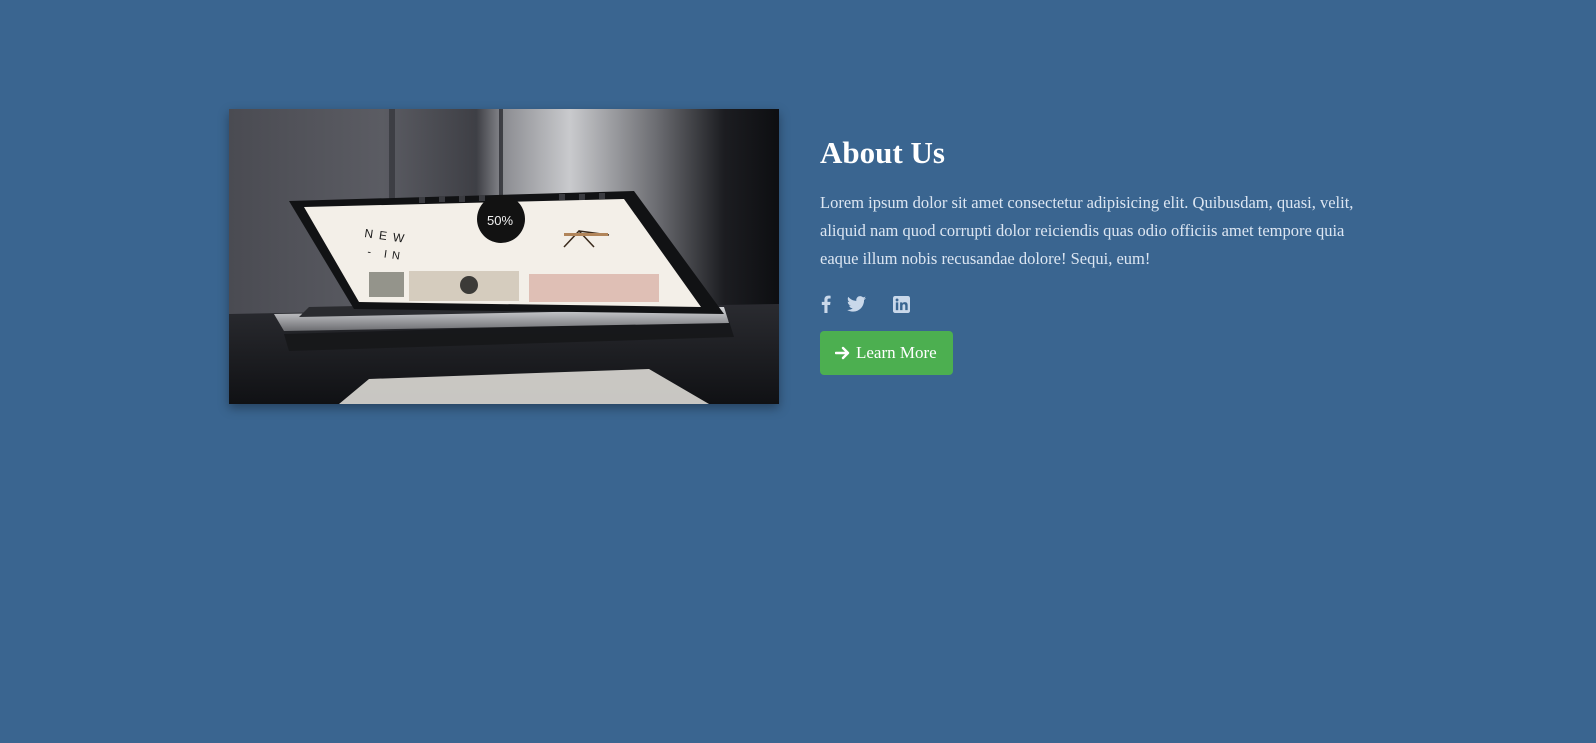 This screenshot has width=1596, height=743. I want to click on arrow-right-icon, so click(843, 353).